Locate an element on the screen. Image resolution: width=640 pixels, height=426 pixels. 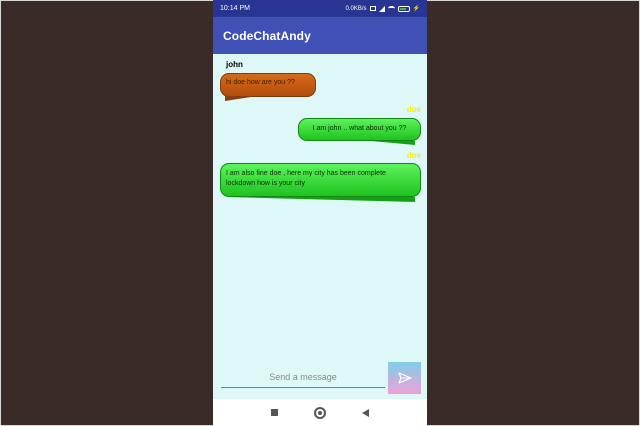
status-icons: 0.0KB/s ⚡ is located at coordinates (382, 8).